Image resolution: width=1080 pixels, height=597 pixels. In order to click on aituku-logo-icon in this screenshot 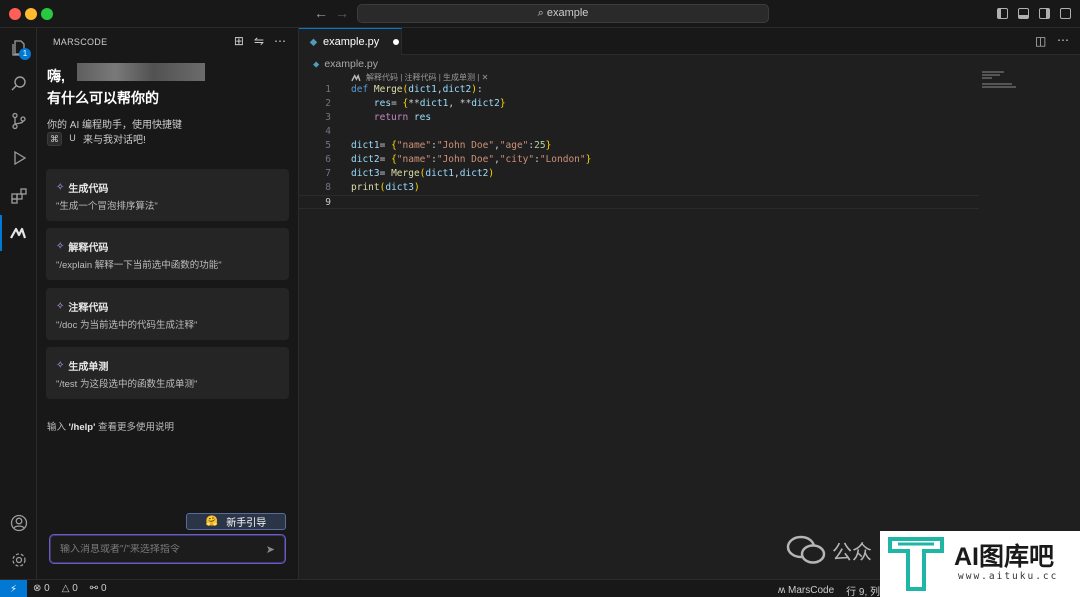, I will do `click(916, 564)`.